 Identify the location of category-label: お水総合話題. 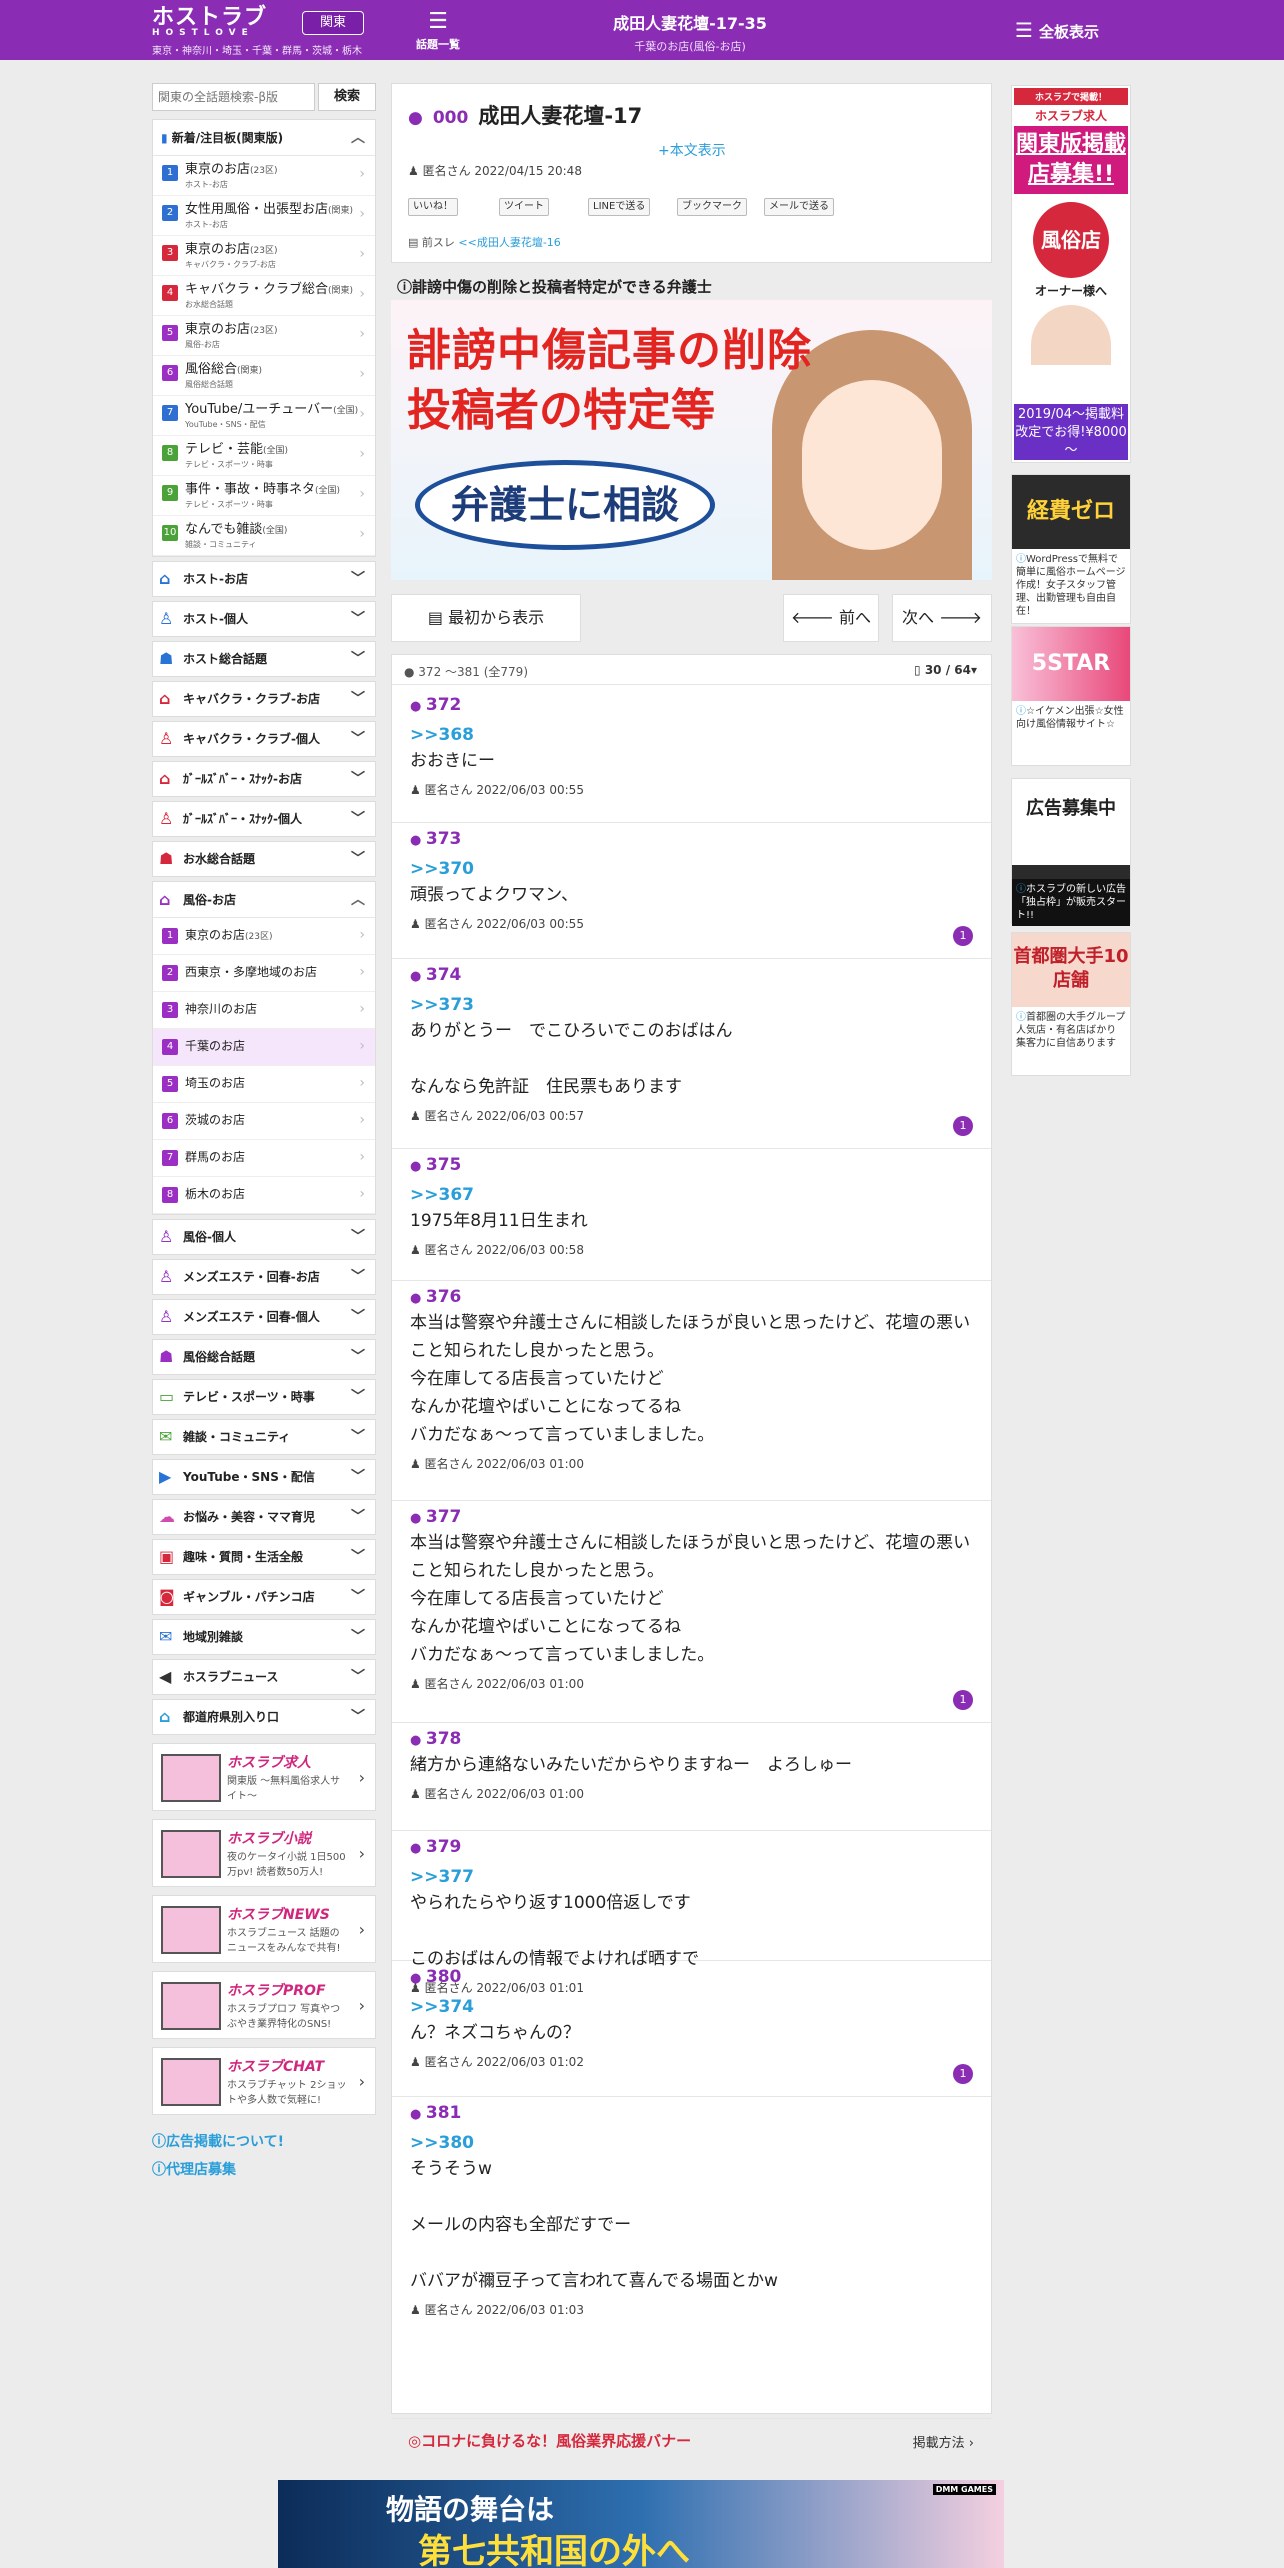
(219, 859).